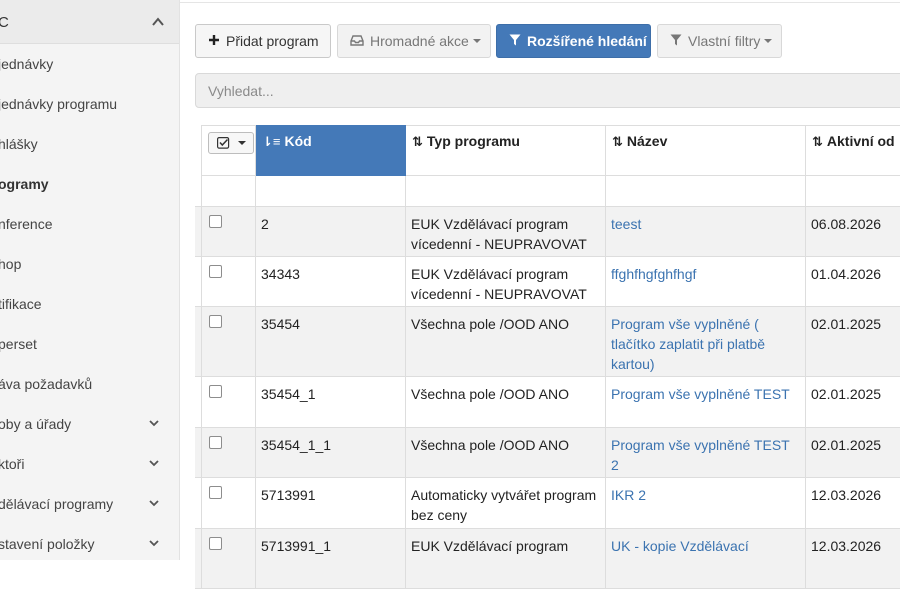 The height and width of the screenshot is (589, 900). What do you see at coordinates (853, 231) in the screenshot?
I see `cell-active-from: 06.08.2026` at bounding box center [853, 231].